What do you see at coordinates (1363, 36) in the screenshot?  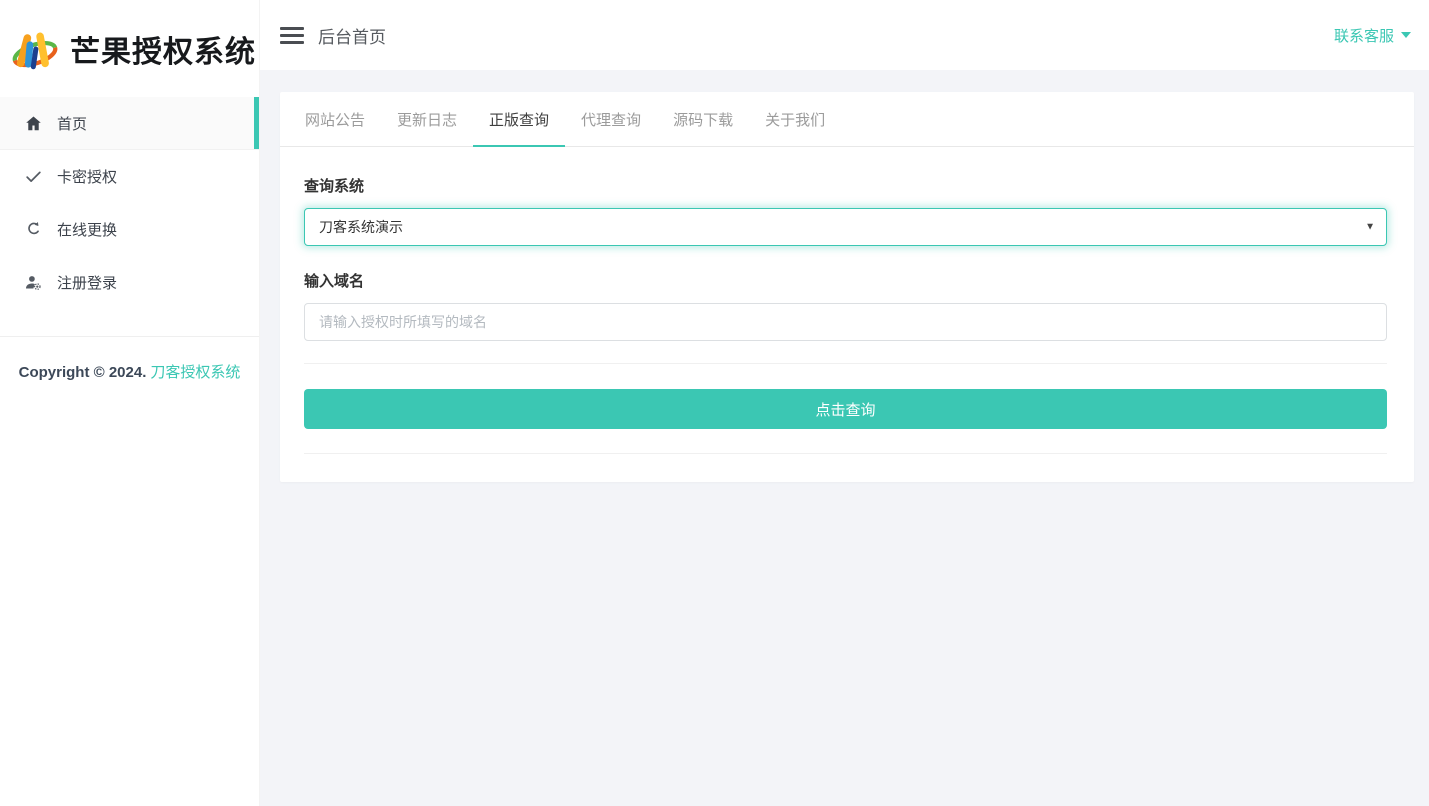 I see `contact-support-label: 联系客服` at bounding box center [1363, 36].